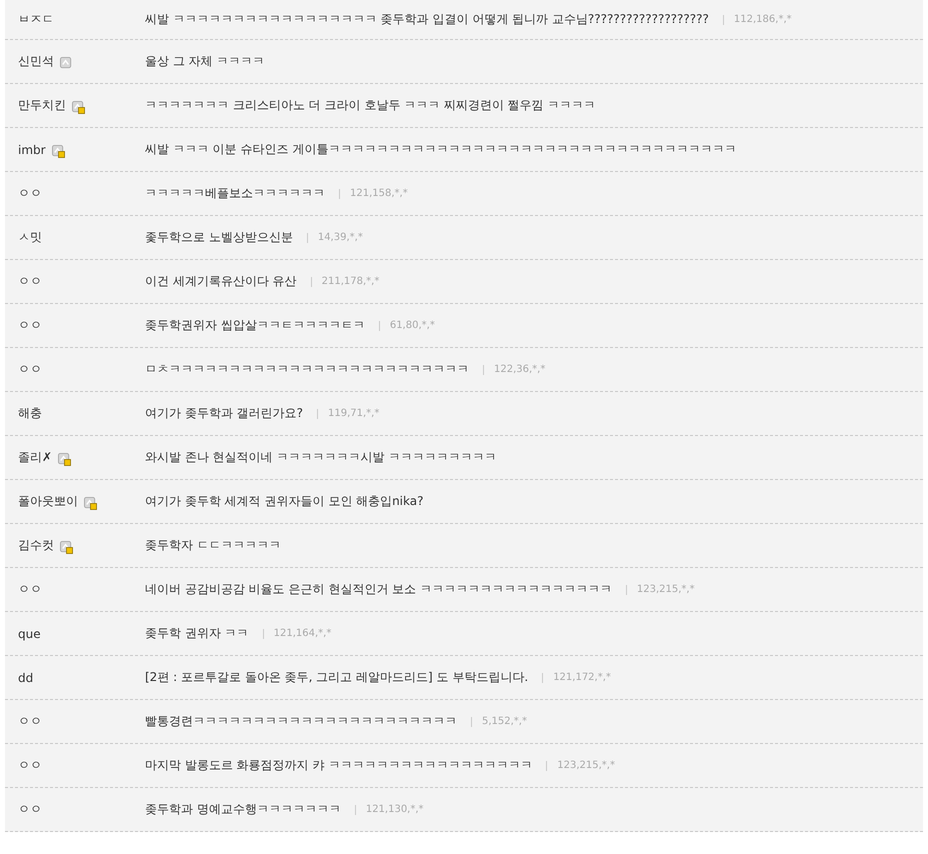 This screenshot has height=854, width=928. I want to click on ip-address: 121,130,*,*, so click(389, 809).